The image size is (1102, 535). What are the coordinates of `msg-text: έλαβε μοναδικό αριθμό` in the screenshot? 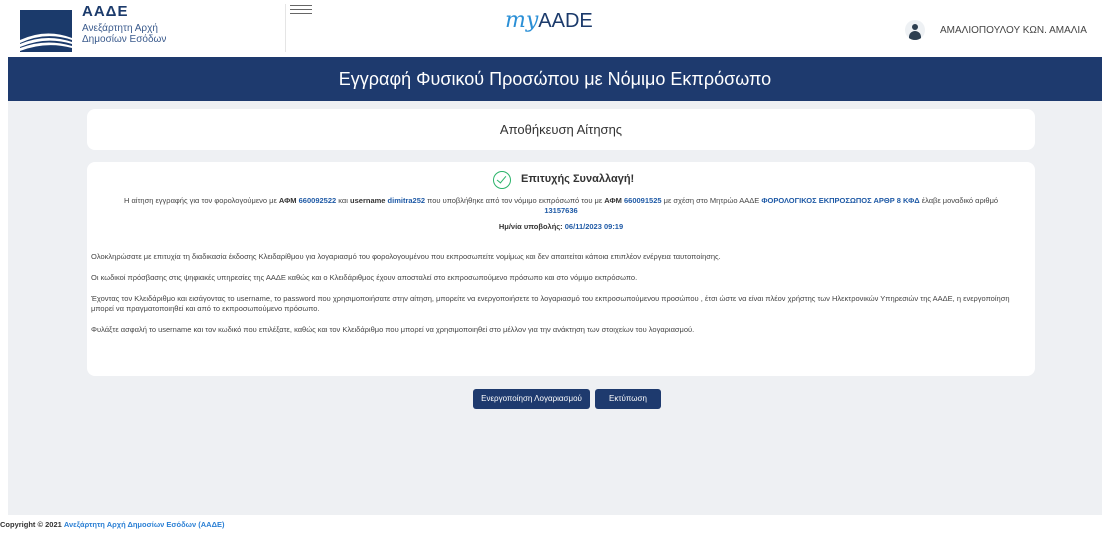 It's located at (959, 200).